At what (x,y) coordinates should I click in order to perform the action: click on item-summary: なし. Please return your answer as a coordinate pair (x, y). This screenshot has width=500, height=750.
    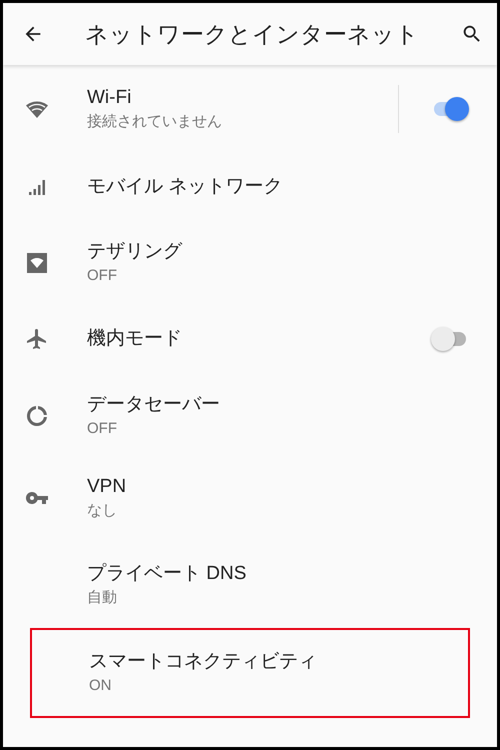
    Looking at the image, I should click on (102, 511).